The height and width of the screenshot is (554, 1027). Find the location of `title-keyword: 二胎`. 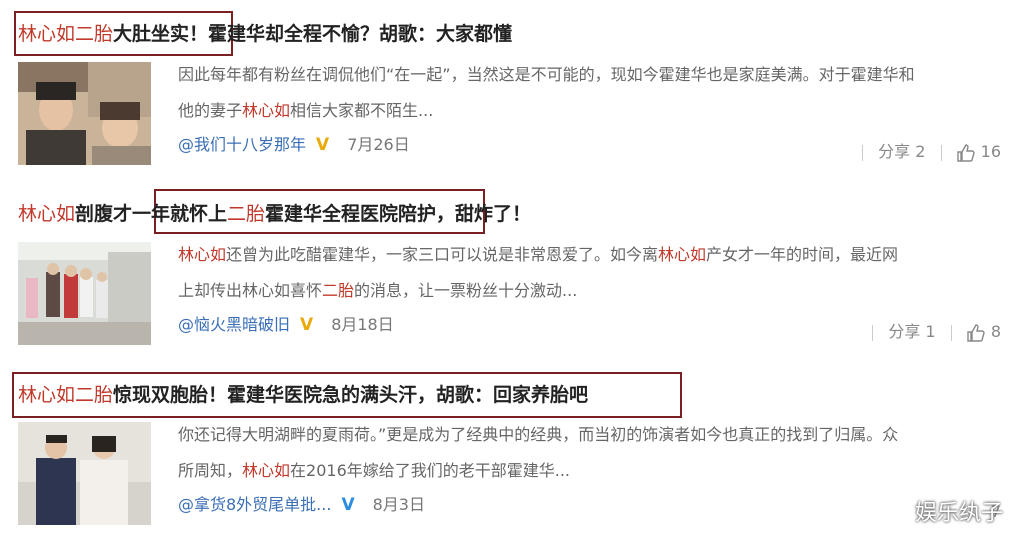

title-keyword: 二胎 is located at coordinates (246, 214).